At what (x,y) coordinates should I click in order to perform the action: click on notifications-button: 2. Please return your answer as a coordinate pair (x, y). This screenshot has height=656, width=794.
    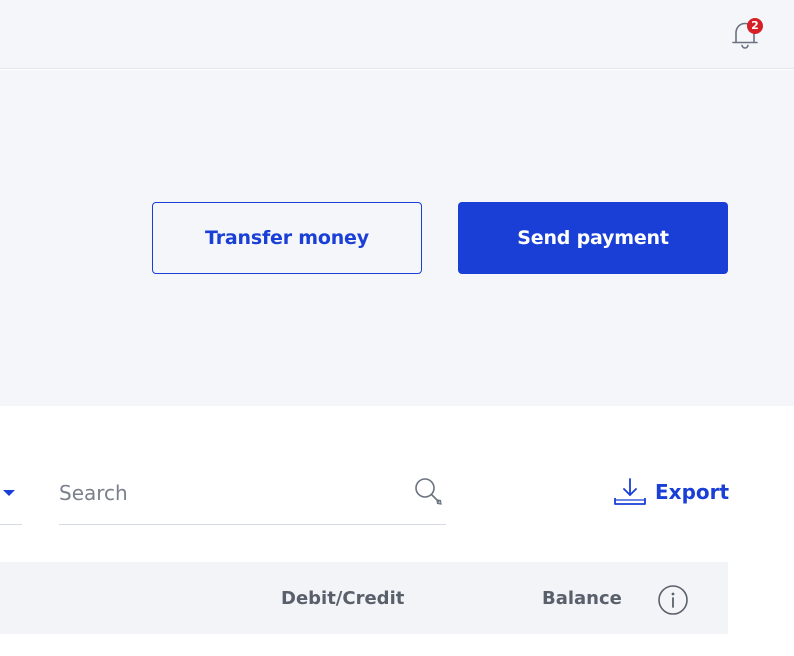
    Looking at the image, I should click on (747, 34).